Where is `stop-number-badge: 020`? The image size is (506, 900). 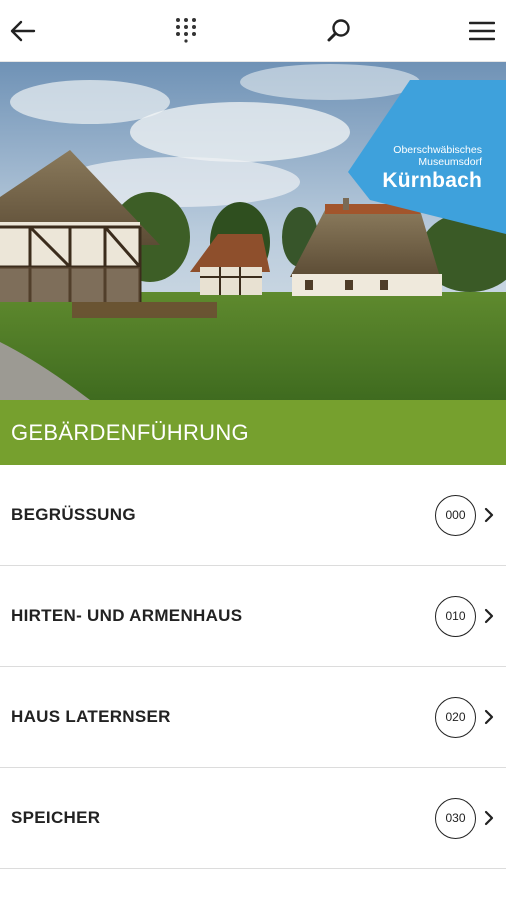 stop-number-badge: 020 is located at coordinates (455, 717).